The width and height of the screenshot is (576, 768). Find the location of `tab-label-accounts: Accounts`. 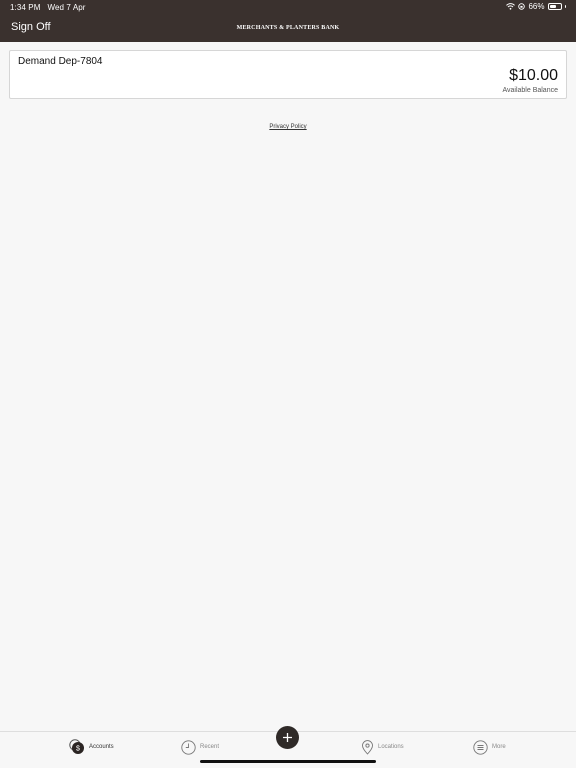

tab-label-accounts: Accounts is located at coordinates (101, 747).